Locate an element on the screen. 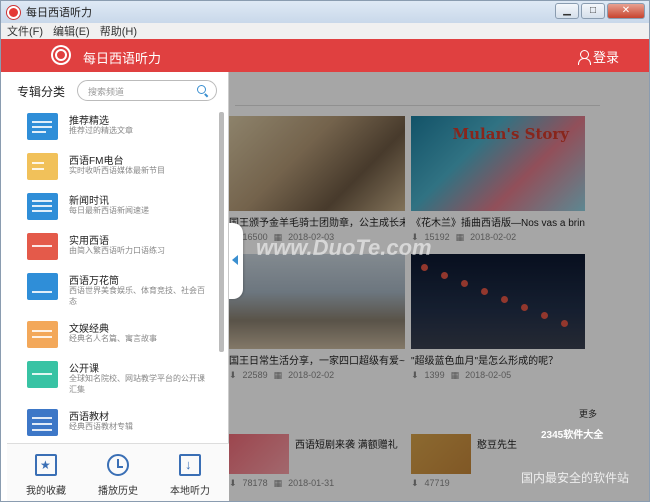  category-item-recommend: 推荐精选 推荐过的精选文章 is located at coordinates (113, 130).